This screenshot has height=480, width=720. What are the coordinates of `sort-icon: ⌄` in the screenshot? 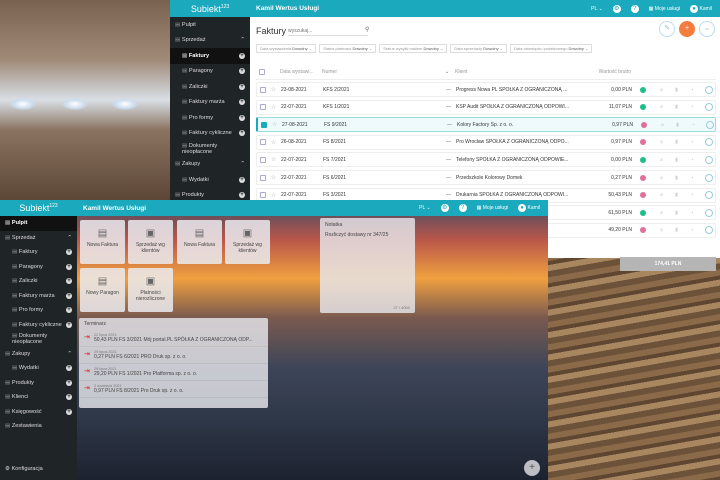 It's located at (450, 72).